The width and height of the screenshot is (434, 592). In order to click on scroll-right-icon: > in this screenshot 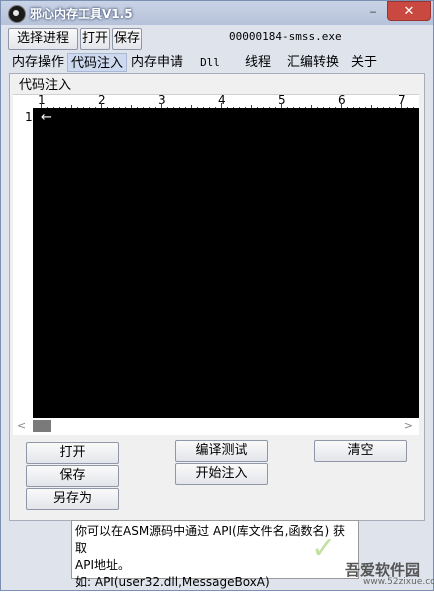, I will do `click(408, 425)`.